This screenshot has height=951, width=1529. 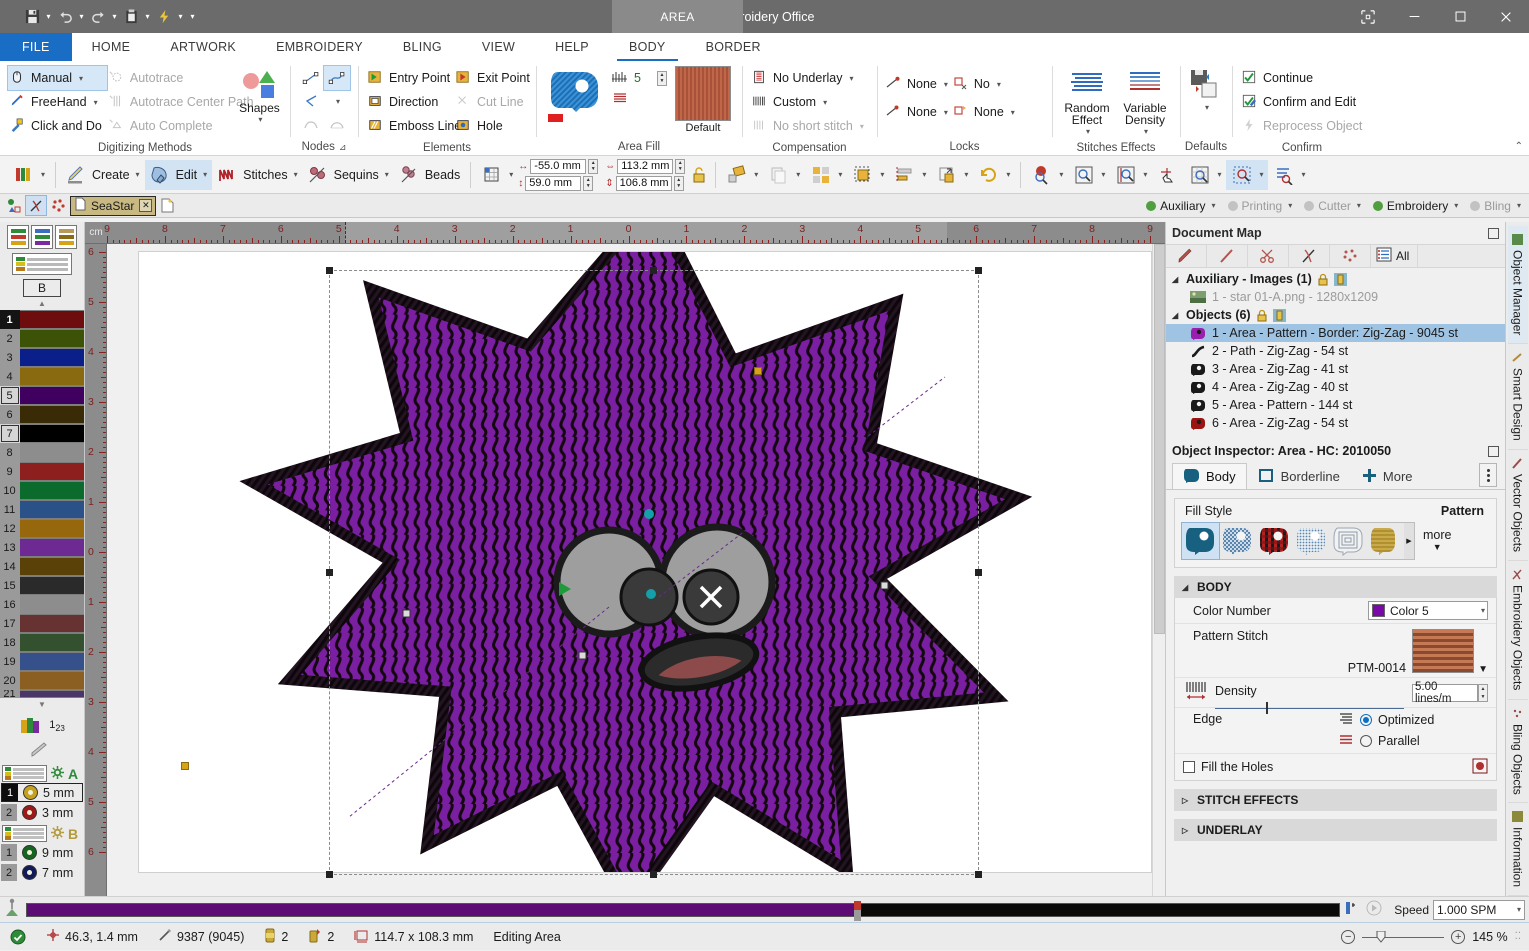 What do you see at coordinates (337, 101) in the screenshot?
I see `node-dropdown-caret: ▾` at bounding box center [337, 101].